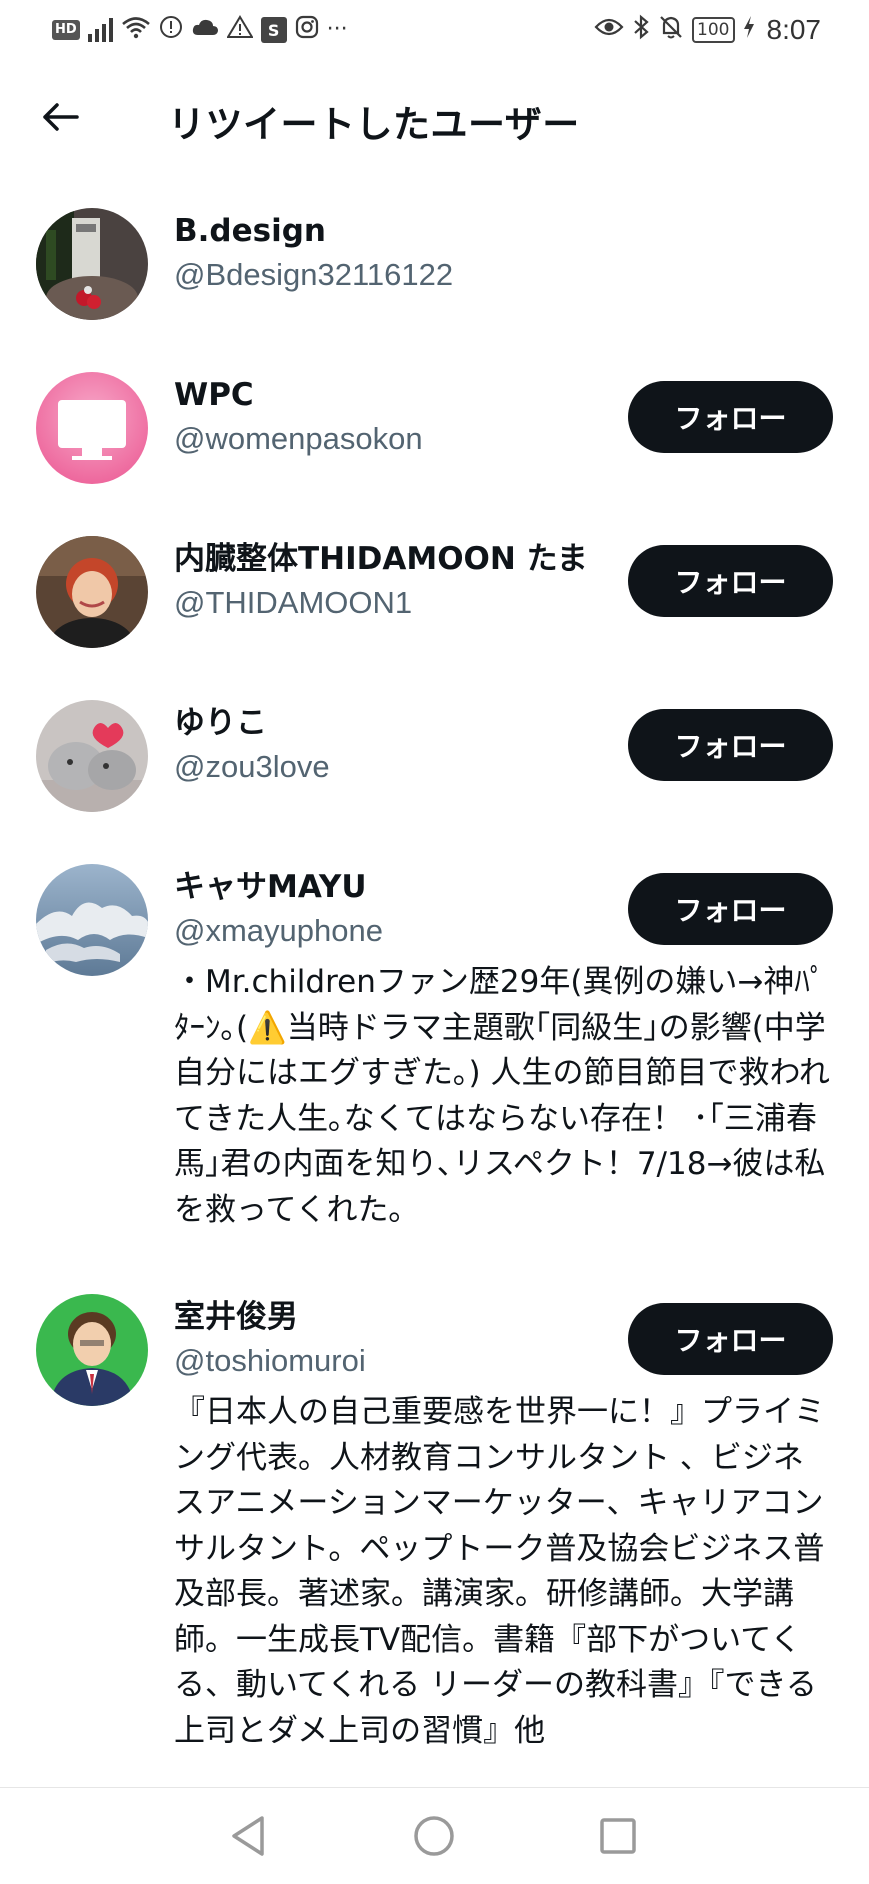 This screenshot has width=869, height=1884. What do you see at coordinates (136, 30) in the screenshot?
I see `wifi-icon` at bounding box center [136, 30].